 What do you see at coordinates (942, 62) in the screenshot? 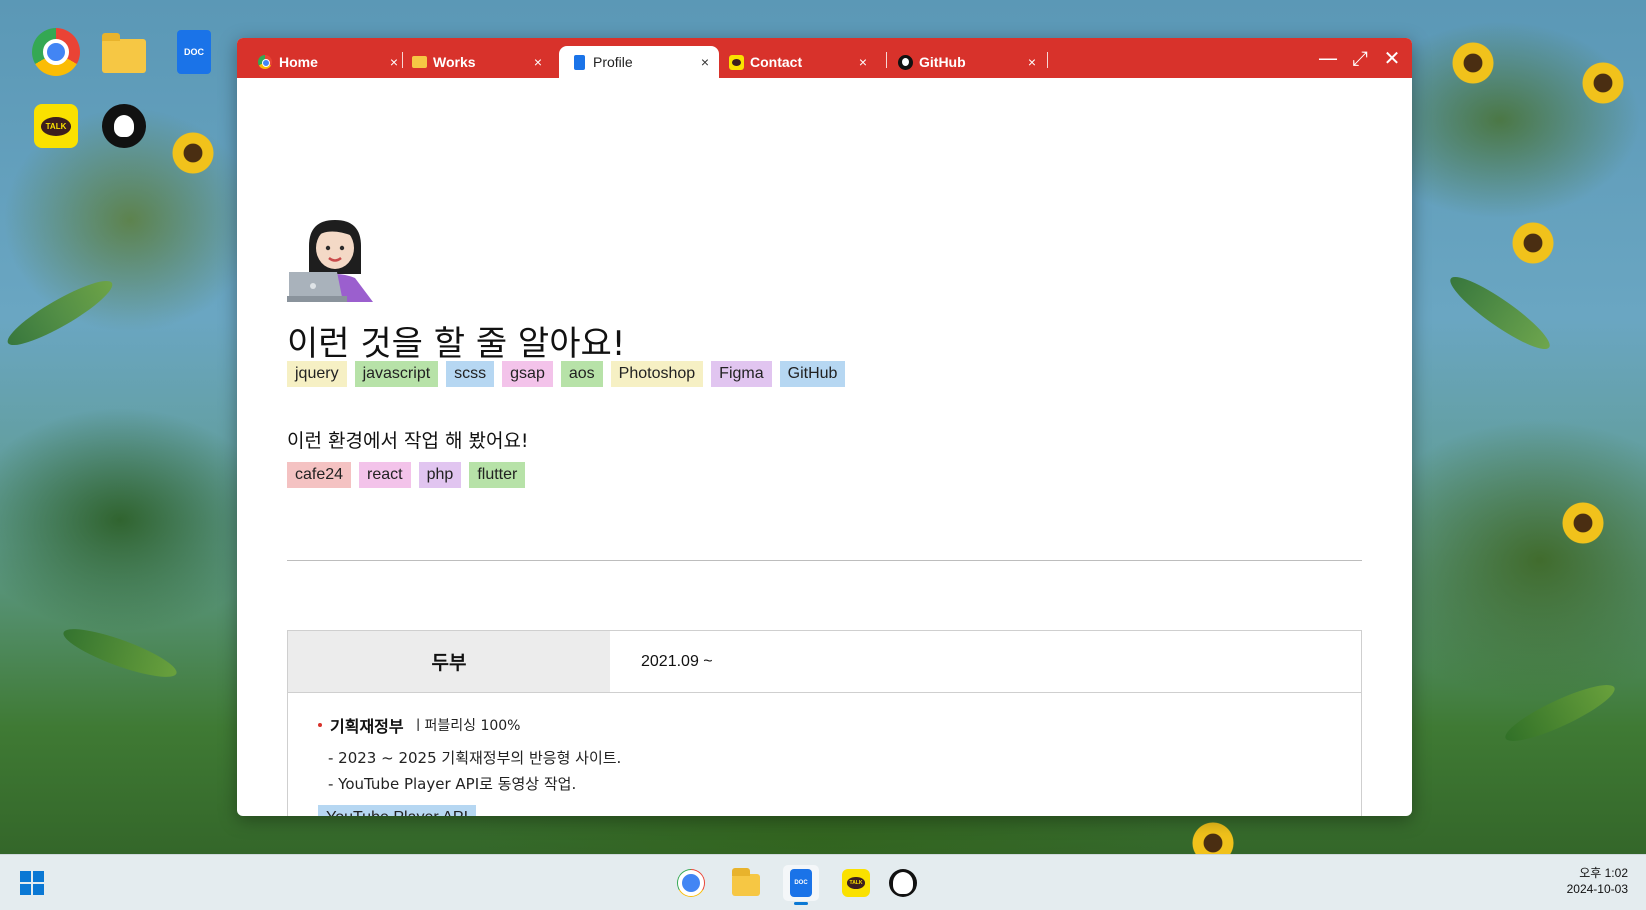
I see `tab-label: GitHub` at bounding box center [942, 62].